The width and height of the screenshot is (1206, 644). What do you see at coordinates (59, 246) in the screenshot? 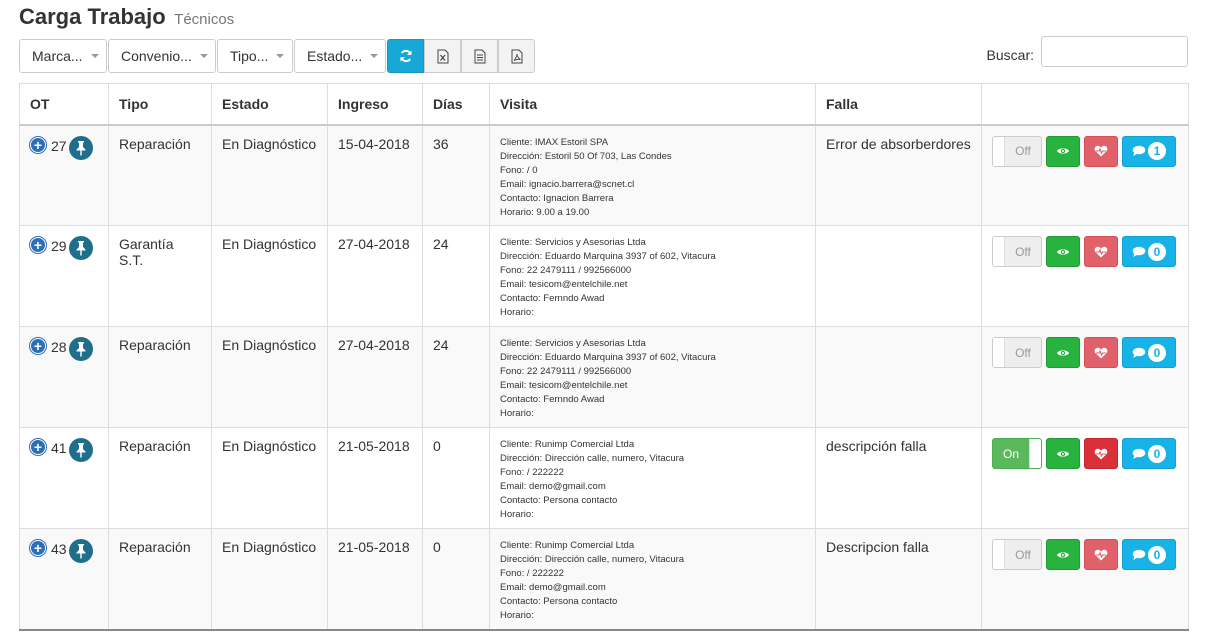
I see `ot-number: 29` at bounding box center [59, 246].